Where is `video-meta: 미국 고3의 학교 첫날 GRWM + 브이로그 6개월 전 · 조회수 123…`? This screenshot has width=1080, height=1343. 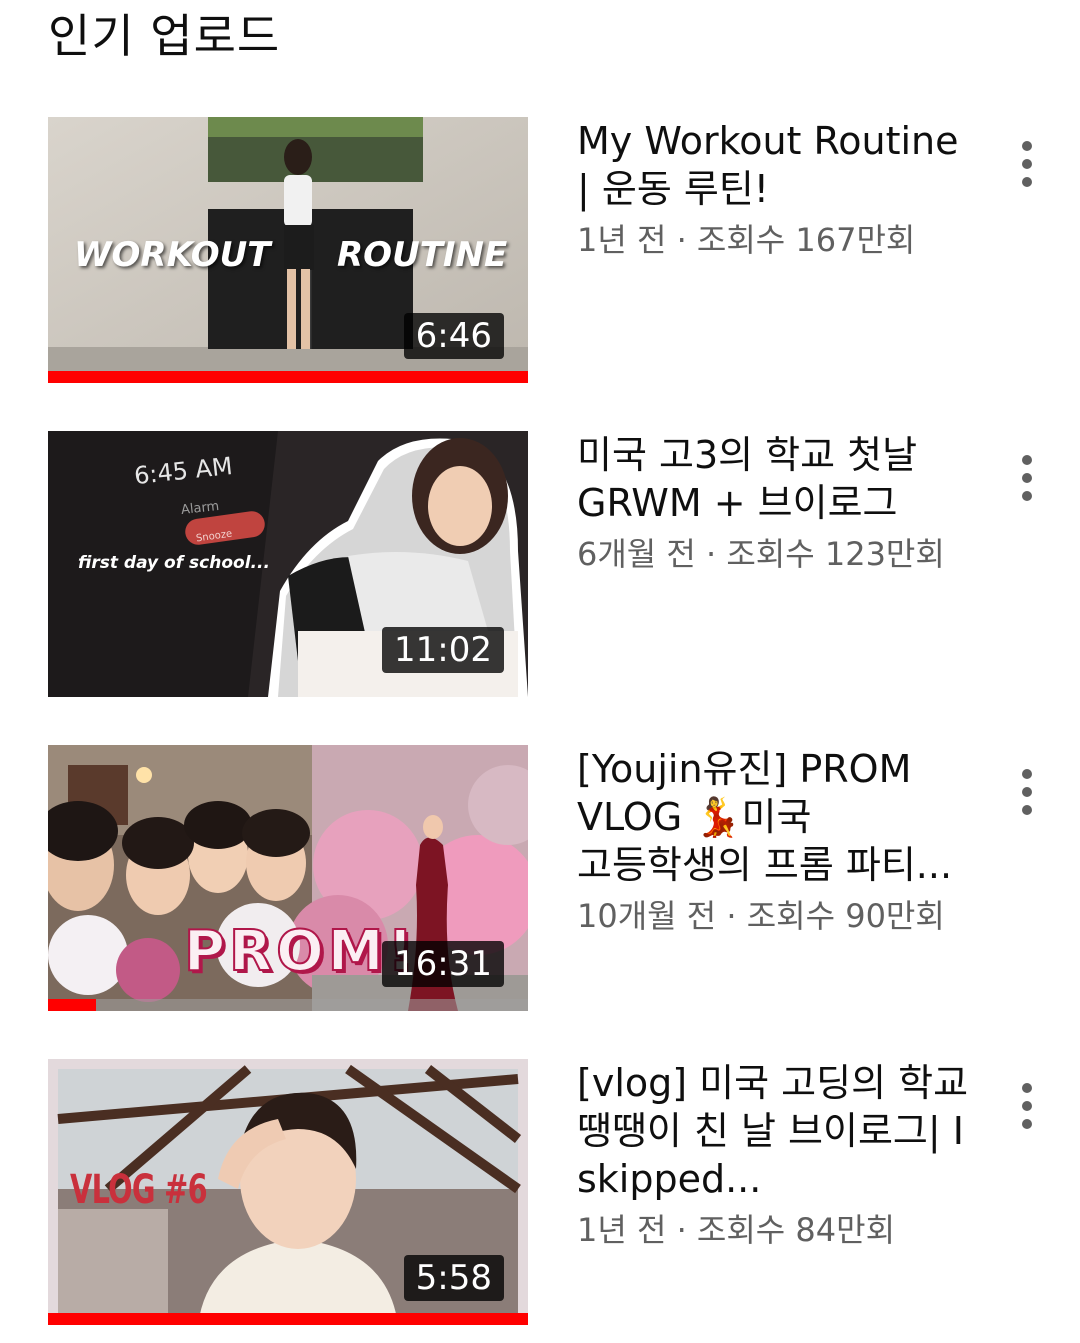
video-meta: 미국 고3의 학교 첫날 GRWM + 브이로그 6개월 전 · 조회수 123… is located at coordinates (777, 503).